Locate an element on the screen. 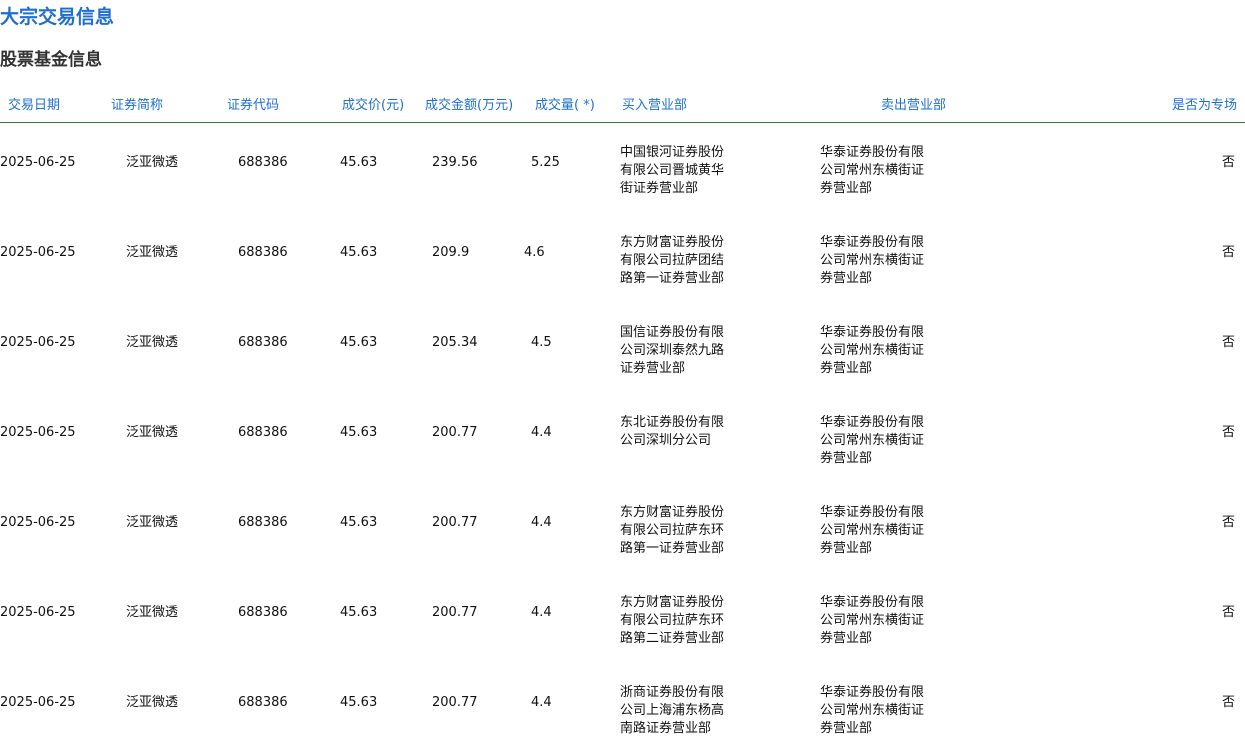 The height and width of the screenshot is (754, 1245). column-header-seller: 卖出营业部 is located at coordinates (913, 106).